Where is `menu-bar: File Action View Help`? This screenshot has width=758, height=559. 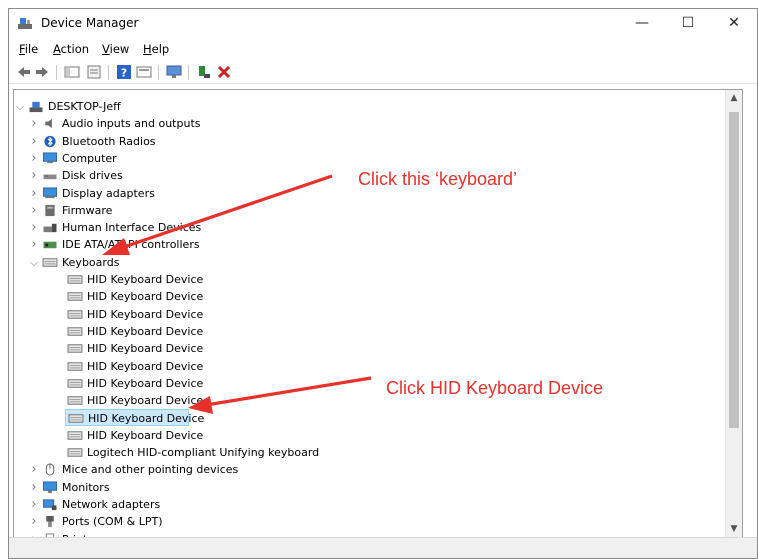 menu-bar: File Action View Help is located at coordinates (383, 49).